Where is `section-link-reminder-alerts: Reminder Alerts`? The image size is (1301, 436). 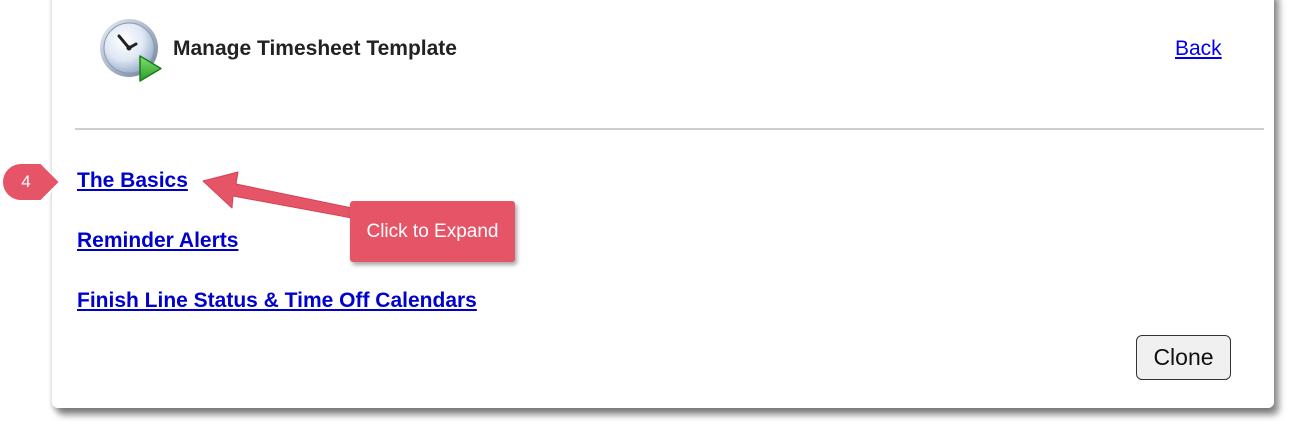
section-link-reminder-alerts: Reminder Alerts is located at coordinates (157, 241).